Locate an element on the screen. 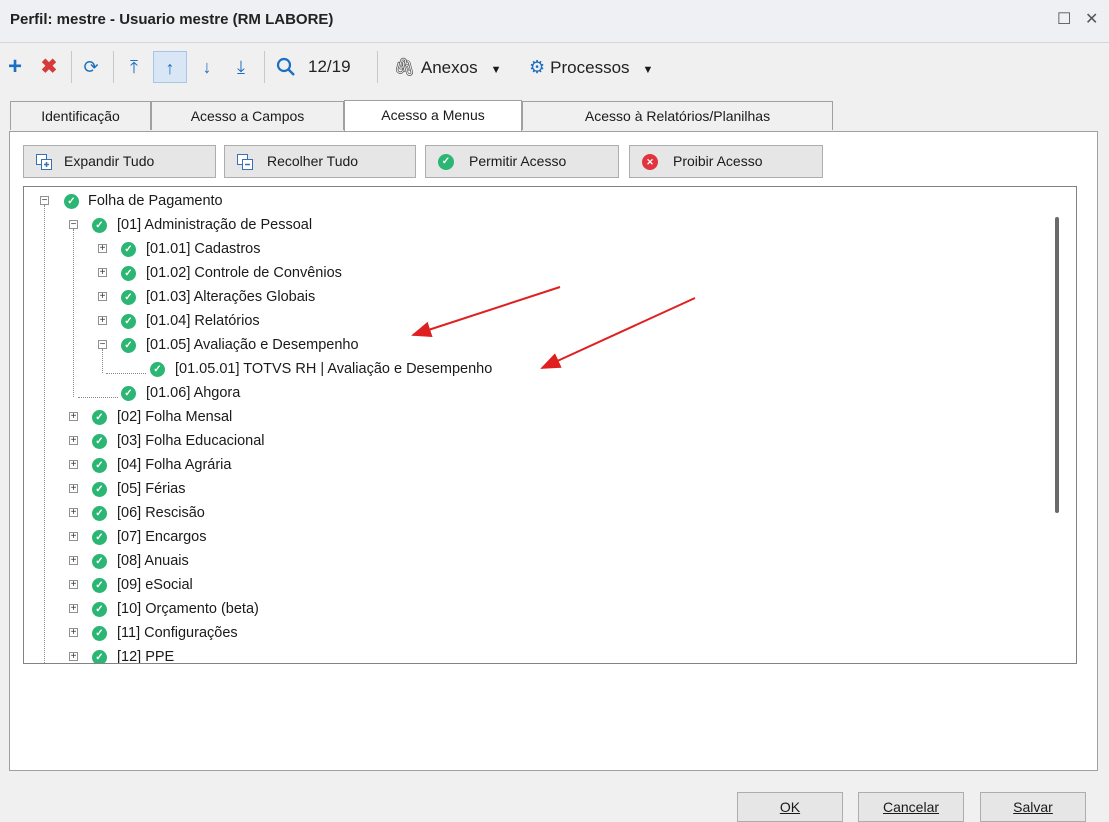 This screenshot has height=822, width=1109. tree-node-label: [06] Rescisão is located at coordinates (161, 513).